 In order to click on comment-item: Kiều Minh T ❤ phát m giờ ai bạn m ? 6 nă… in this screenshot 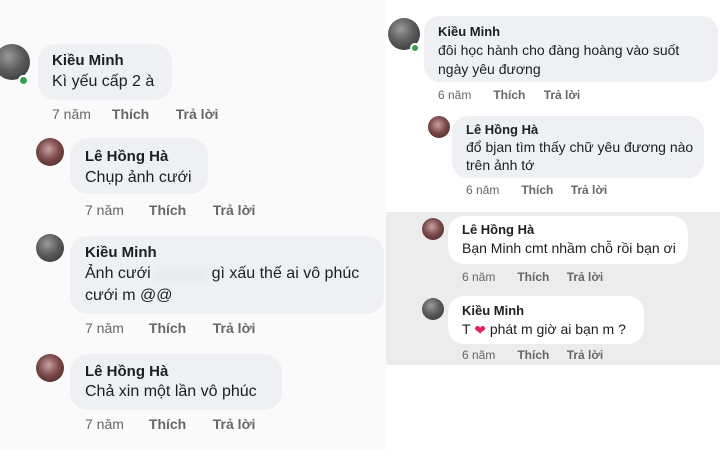, I will do `click(553, 328)`.